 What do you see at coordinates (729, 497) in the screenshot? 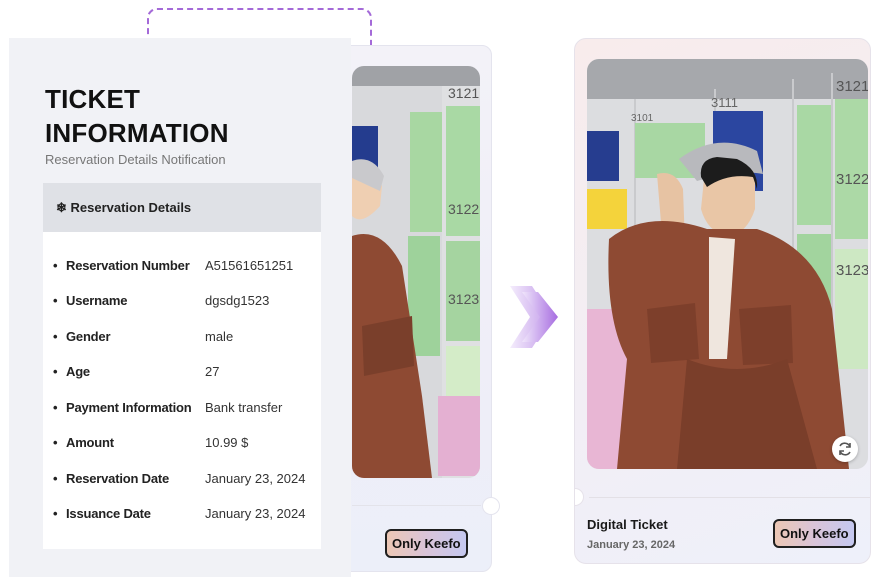
I see `ticket-separator` at bounding box center [729, 497].